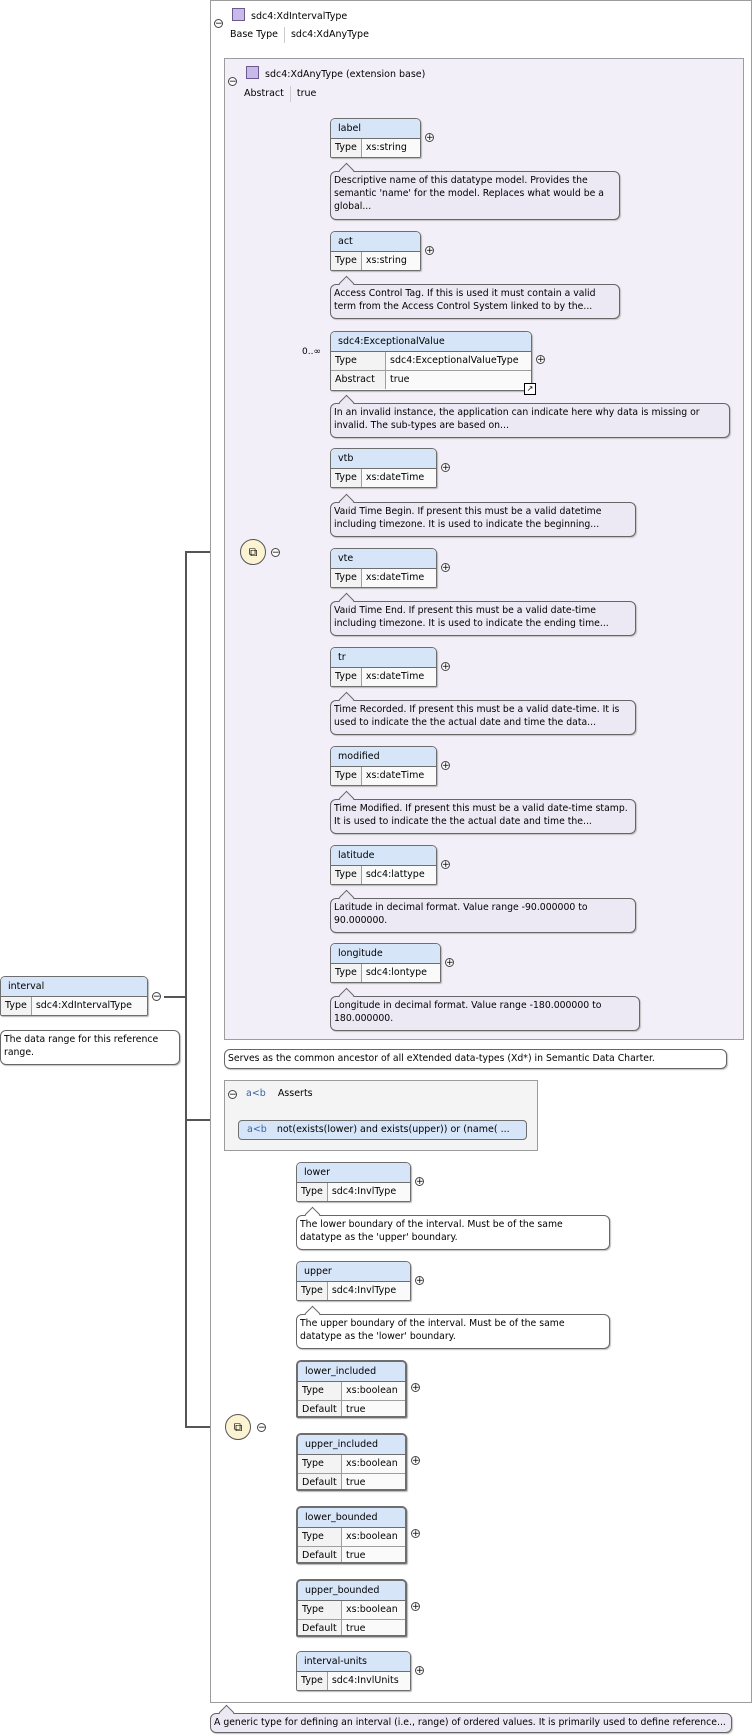 The width and height of the screenshot is (752, 1735). I want to click on collapse-type-minus-icon: −, so click(218, 24).